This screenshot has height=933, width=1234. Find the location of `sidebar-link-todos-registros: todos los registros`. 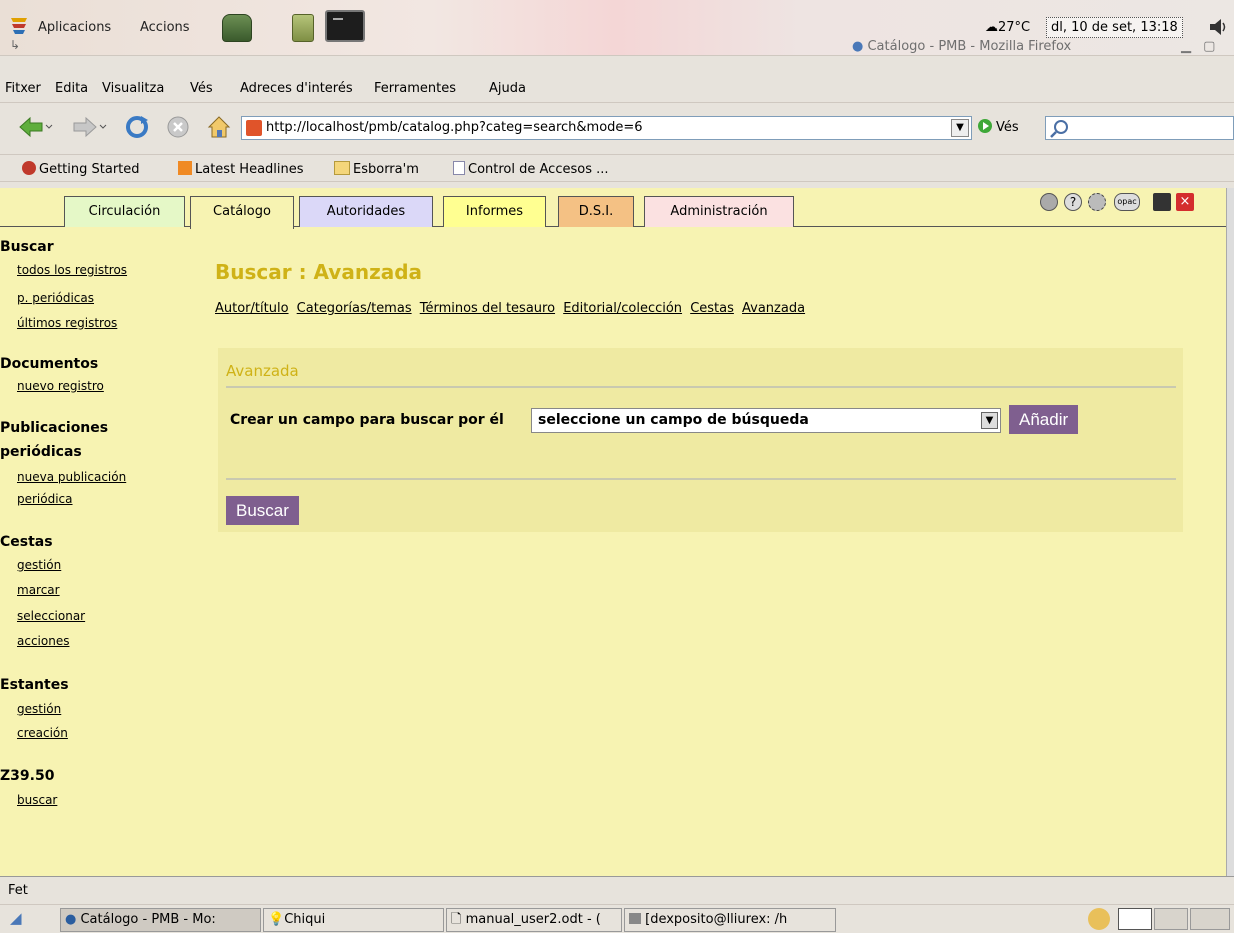

sidebar-link-todos-registros: todos los registros is located at coordinates (72, 270).